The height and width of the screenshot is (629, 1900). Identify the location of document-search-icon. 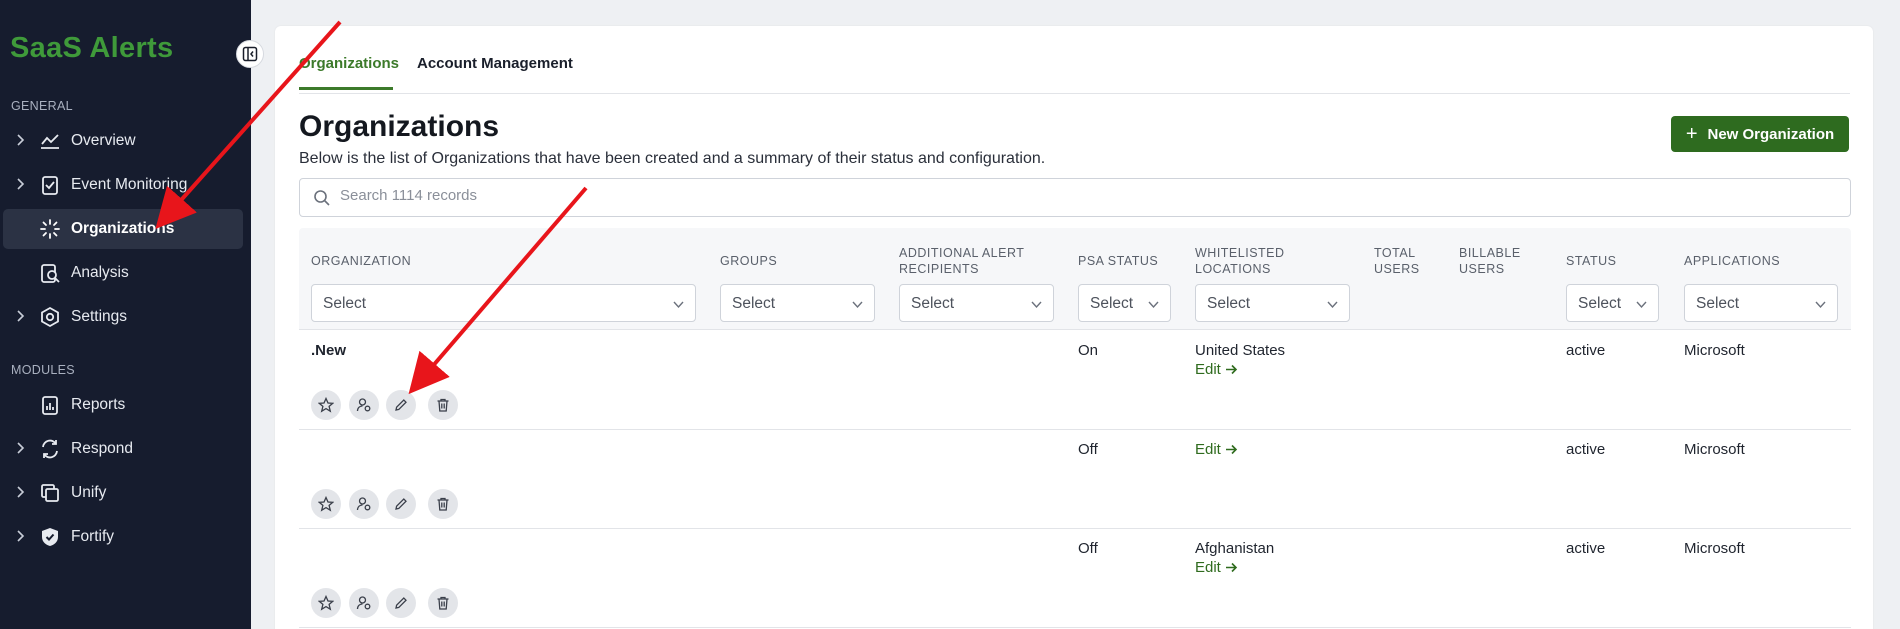
(50, 273).